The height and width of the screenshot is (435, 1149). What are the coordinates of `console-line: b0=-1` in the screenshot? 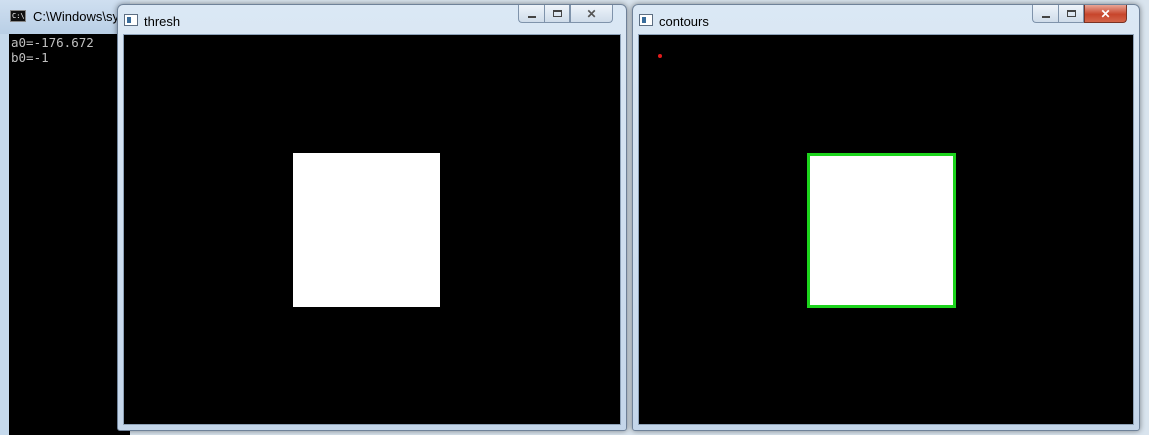 It's located at (30, 57).